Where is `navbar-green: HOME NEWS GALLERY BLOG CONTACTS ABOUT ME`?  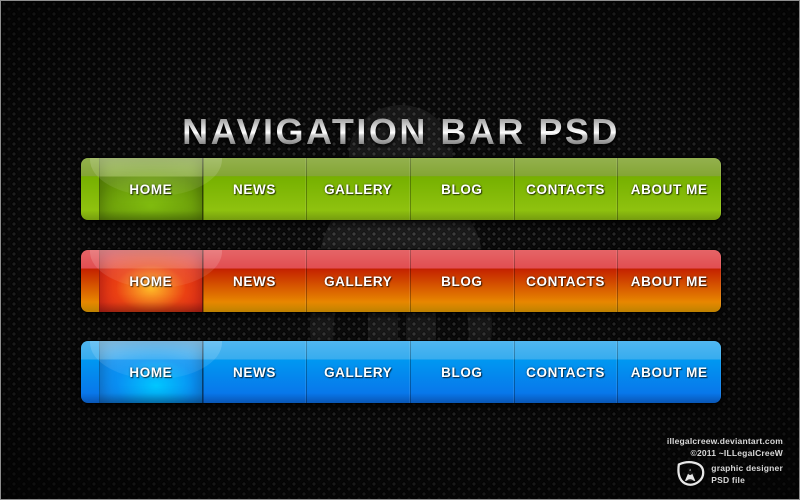
navbar-green: HOME NEWS GALLERY BLOG CONTACTS ABOUT ME is located at coordinates (401, 189).